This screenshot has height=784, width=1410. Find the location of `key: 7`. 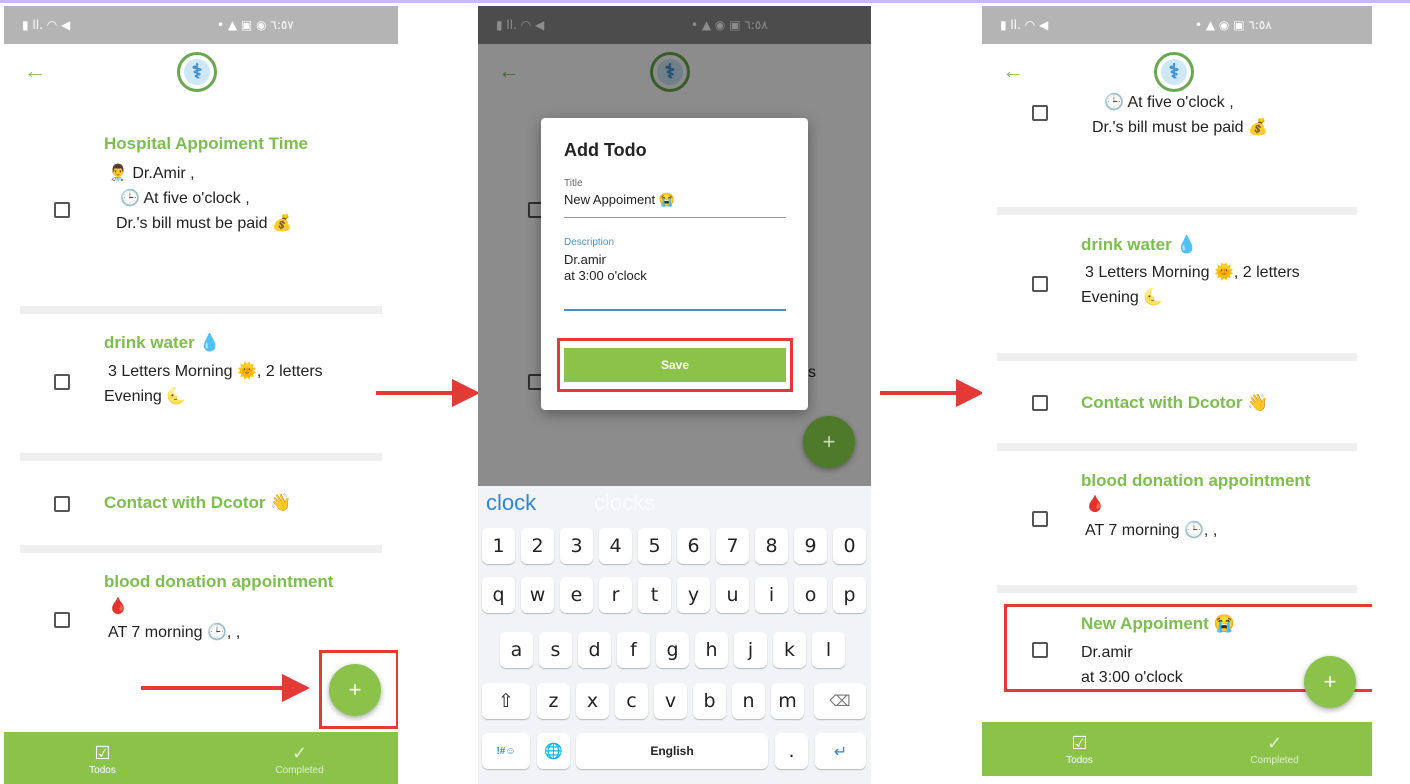

key: 7 is located at coordinates (732, 546).